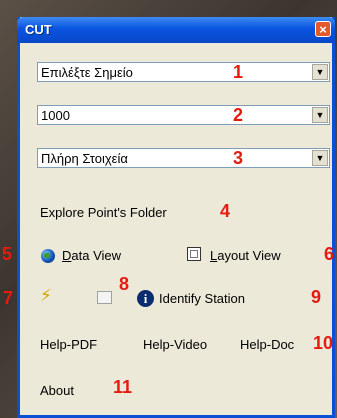 The image size is (337, 418). Describe the element at coordinates (84, 158) in the screenshot. I see `detail-select-value: Πλήρη Στοιχεία` at that location.